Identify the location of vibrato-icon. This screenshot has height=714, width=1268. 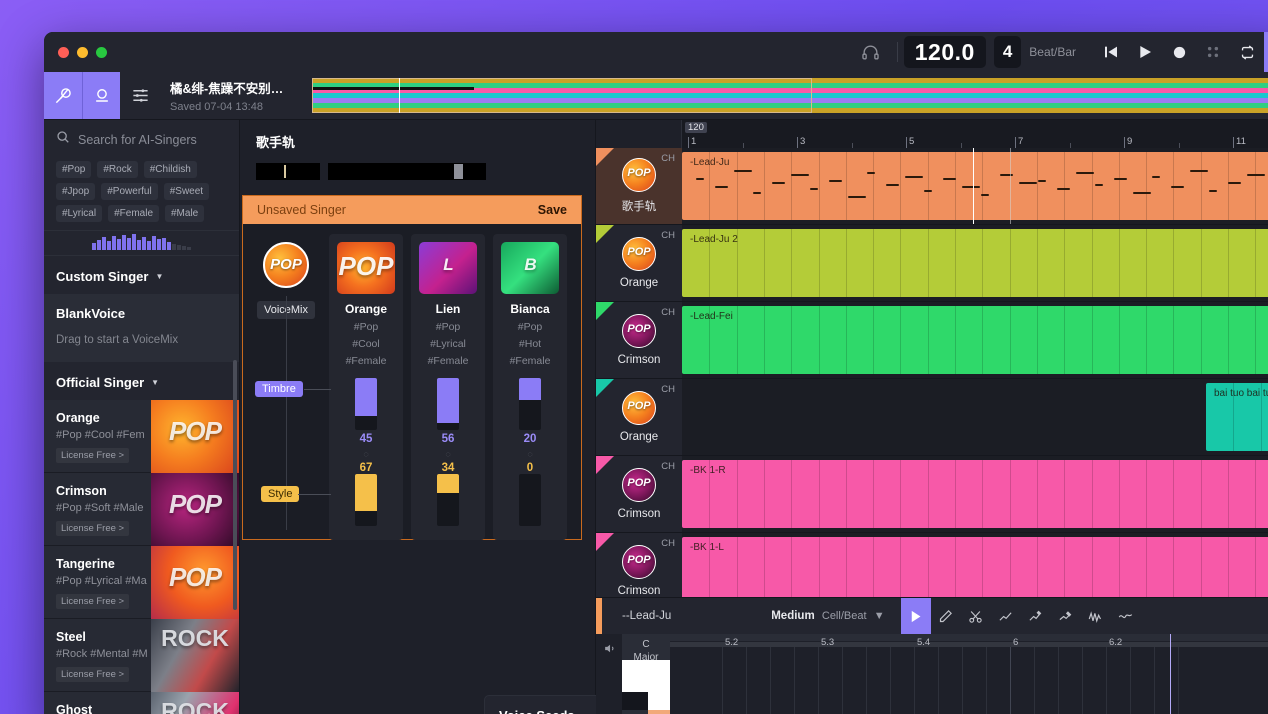
(1096, 616).